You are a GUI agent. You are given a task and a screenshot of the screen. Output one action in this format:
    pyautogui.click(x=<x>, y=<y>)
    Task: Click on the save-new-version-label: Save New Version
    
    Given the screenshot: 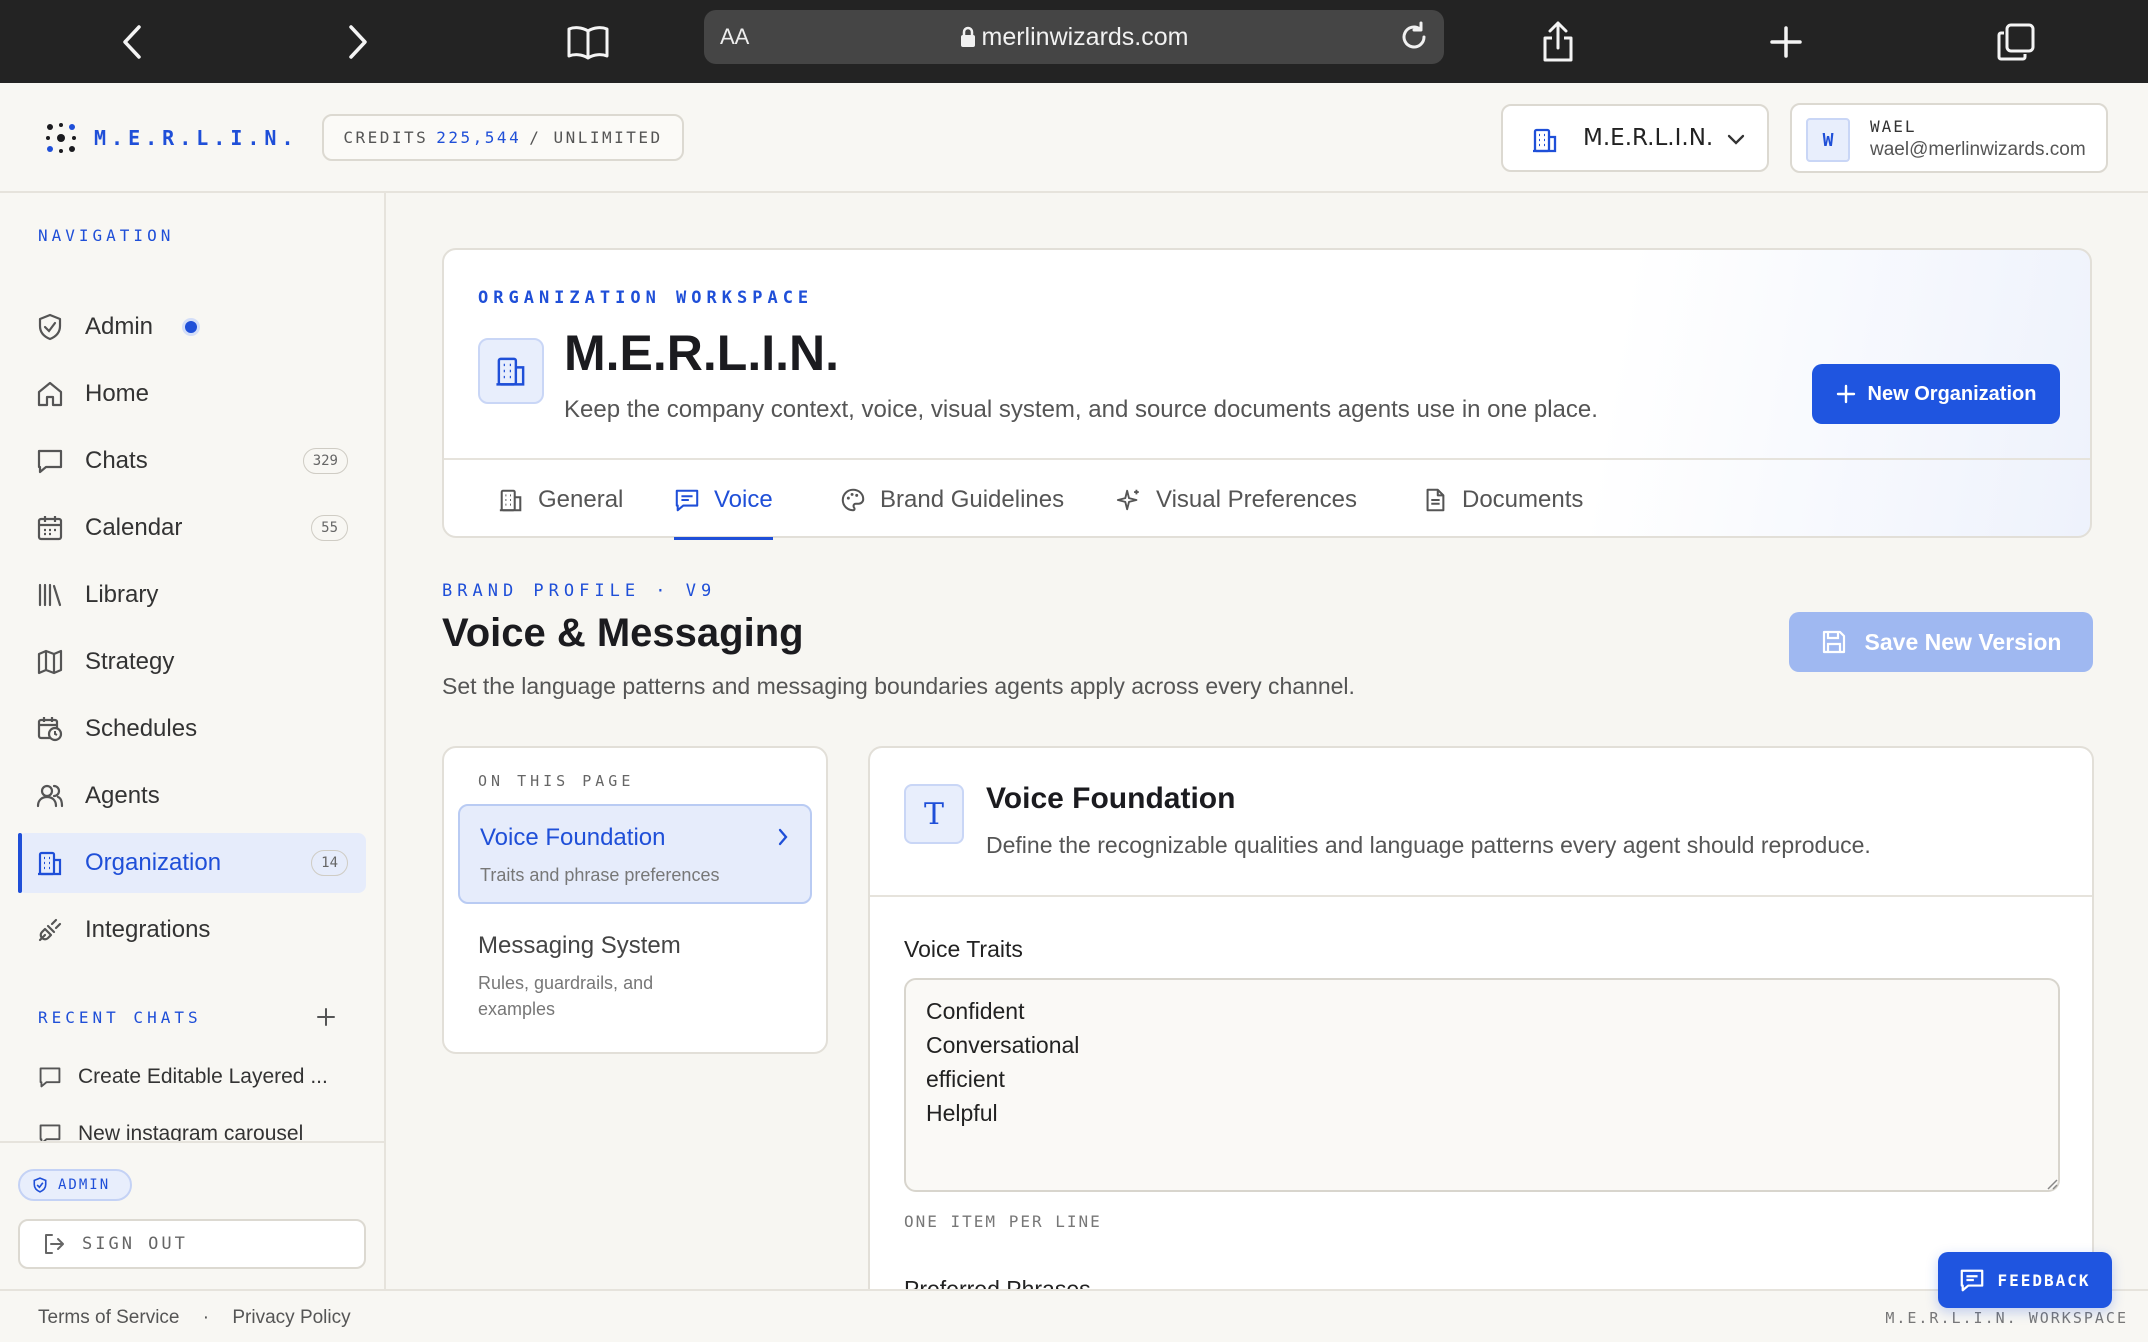 What is the action you would take?
    pyautogui.click(x=1963, y=641)
    